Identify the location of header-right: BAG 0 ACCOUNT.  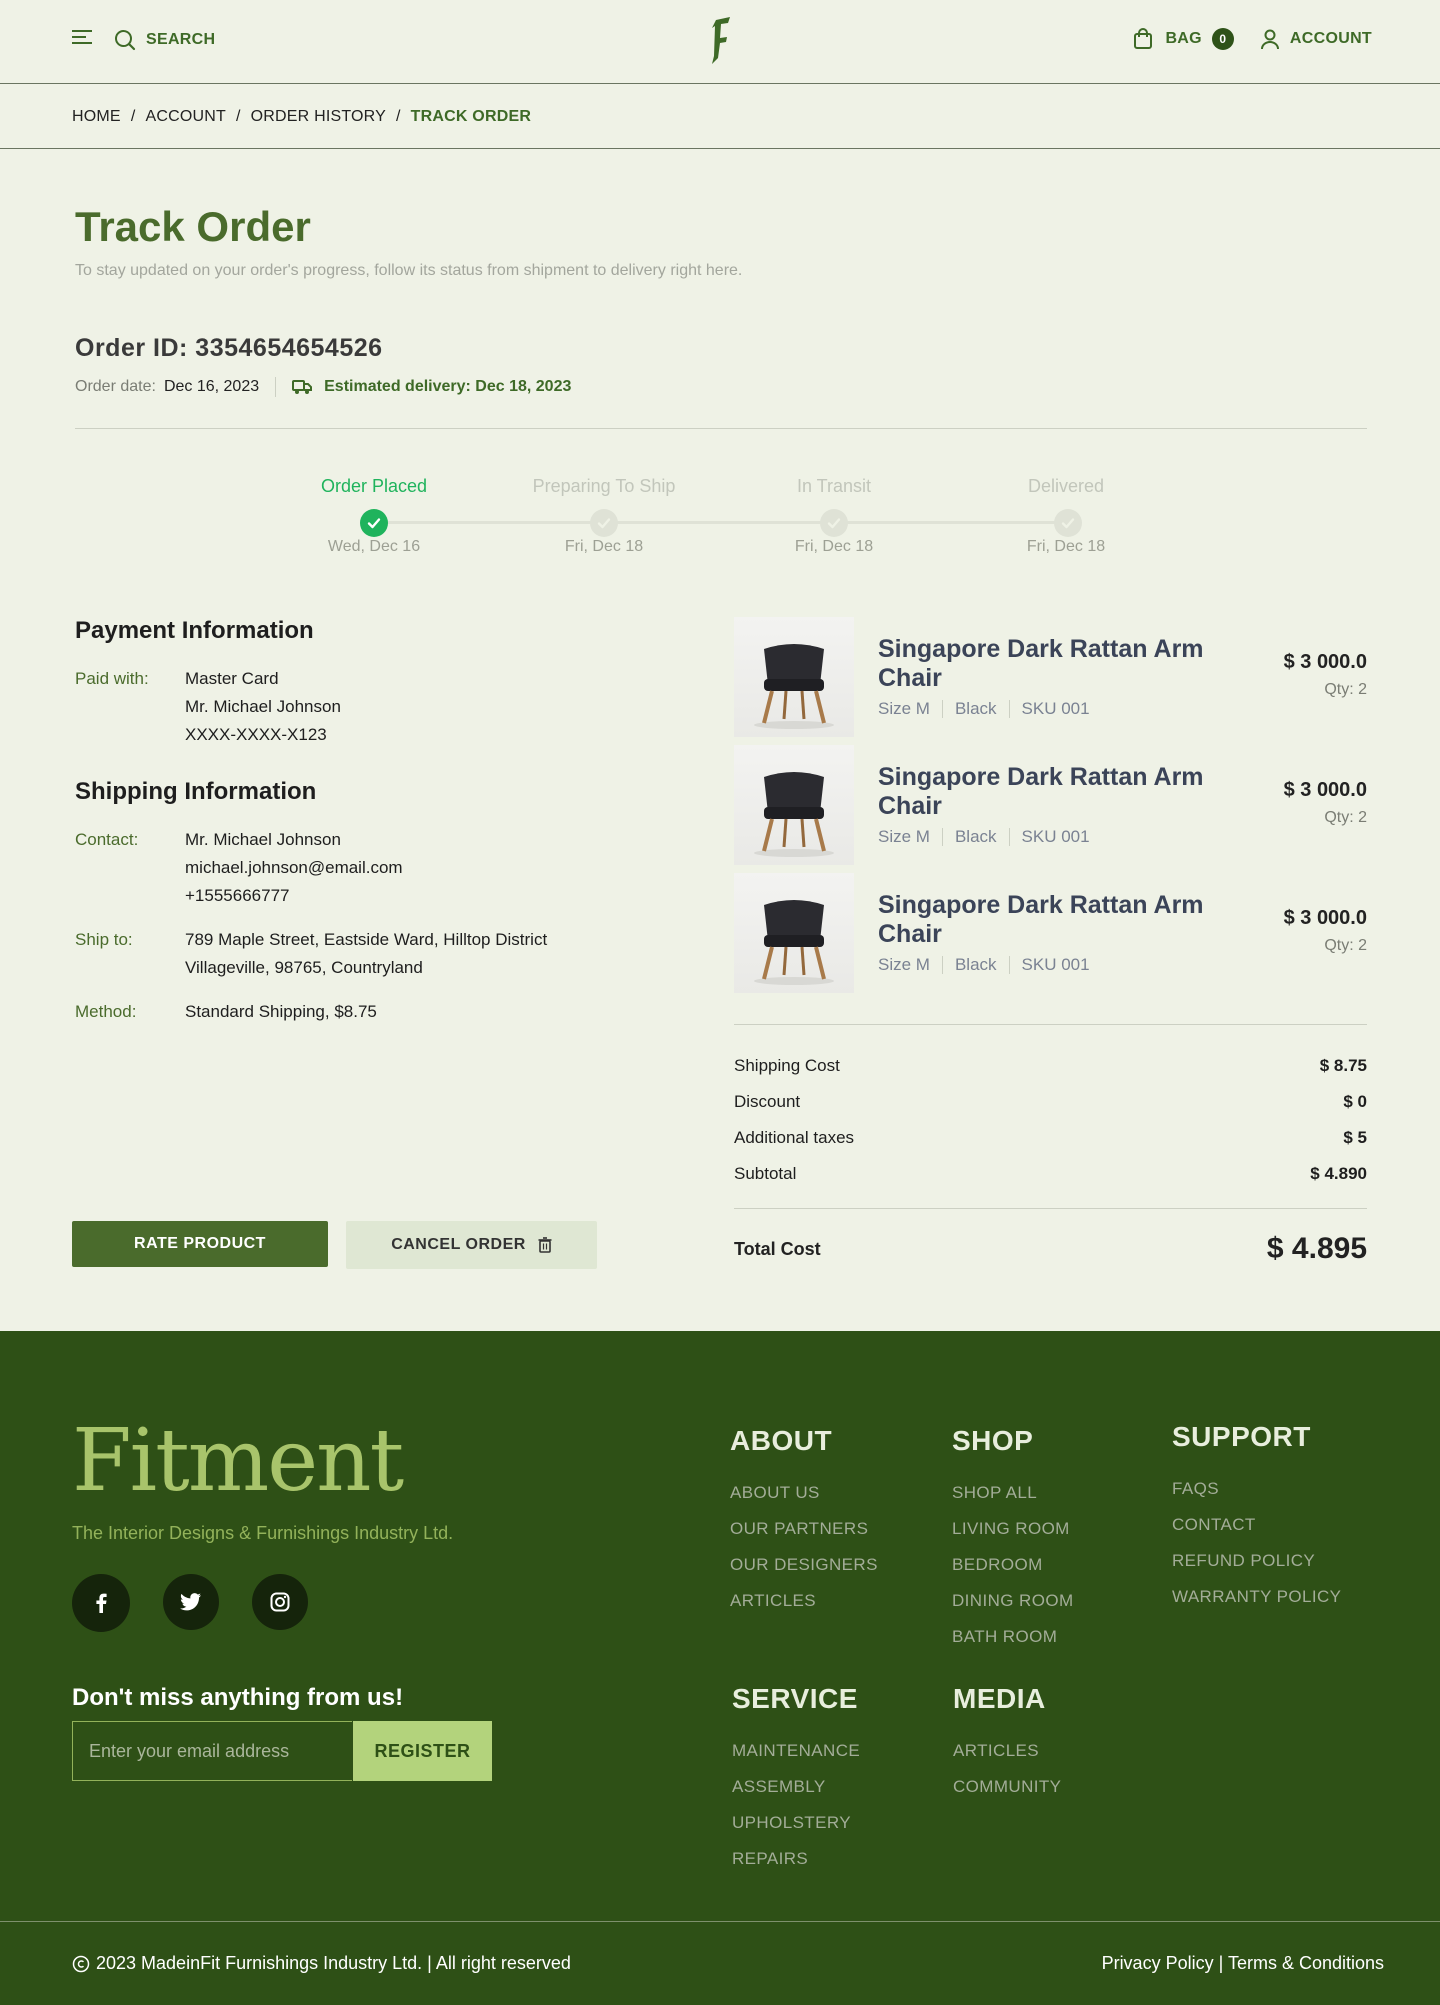
(1252, 39).